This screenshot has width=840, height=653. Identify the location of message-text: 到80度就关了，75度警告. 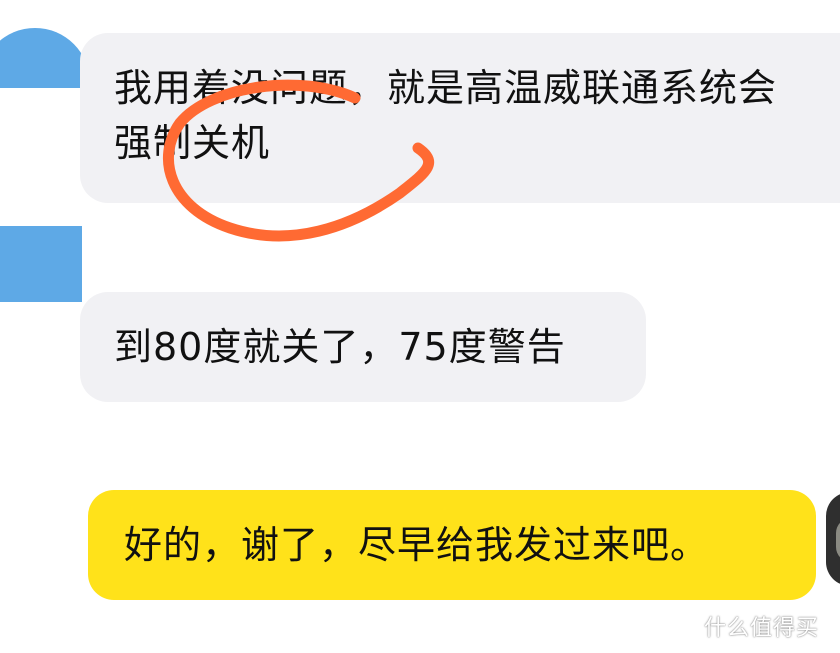
(340, 347).